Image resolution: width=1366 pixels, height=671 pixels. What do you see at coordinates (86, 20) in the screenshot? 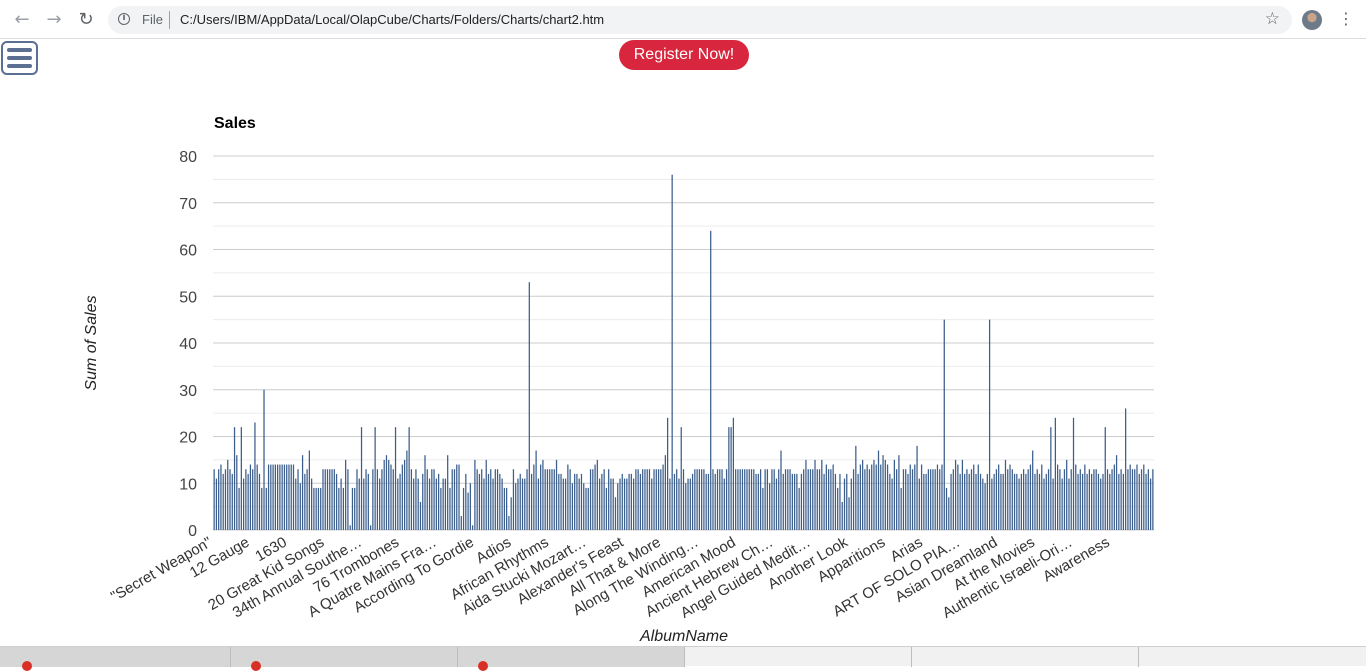
I see `reload-icon: ↻` at bounding box center [86, 20].